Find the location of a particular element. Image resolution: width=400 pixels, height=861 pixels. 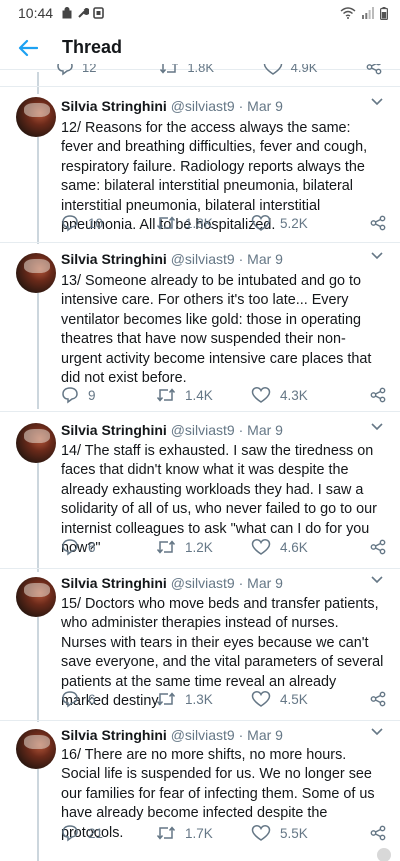

tweet-actions: 6 1.3K 4.5K is located at coordinates (223, 699).